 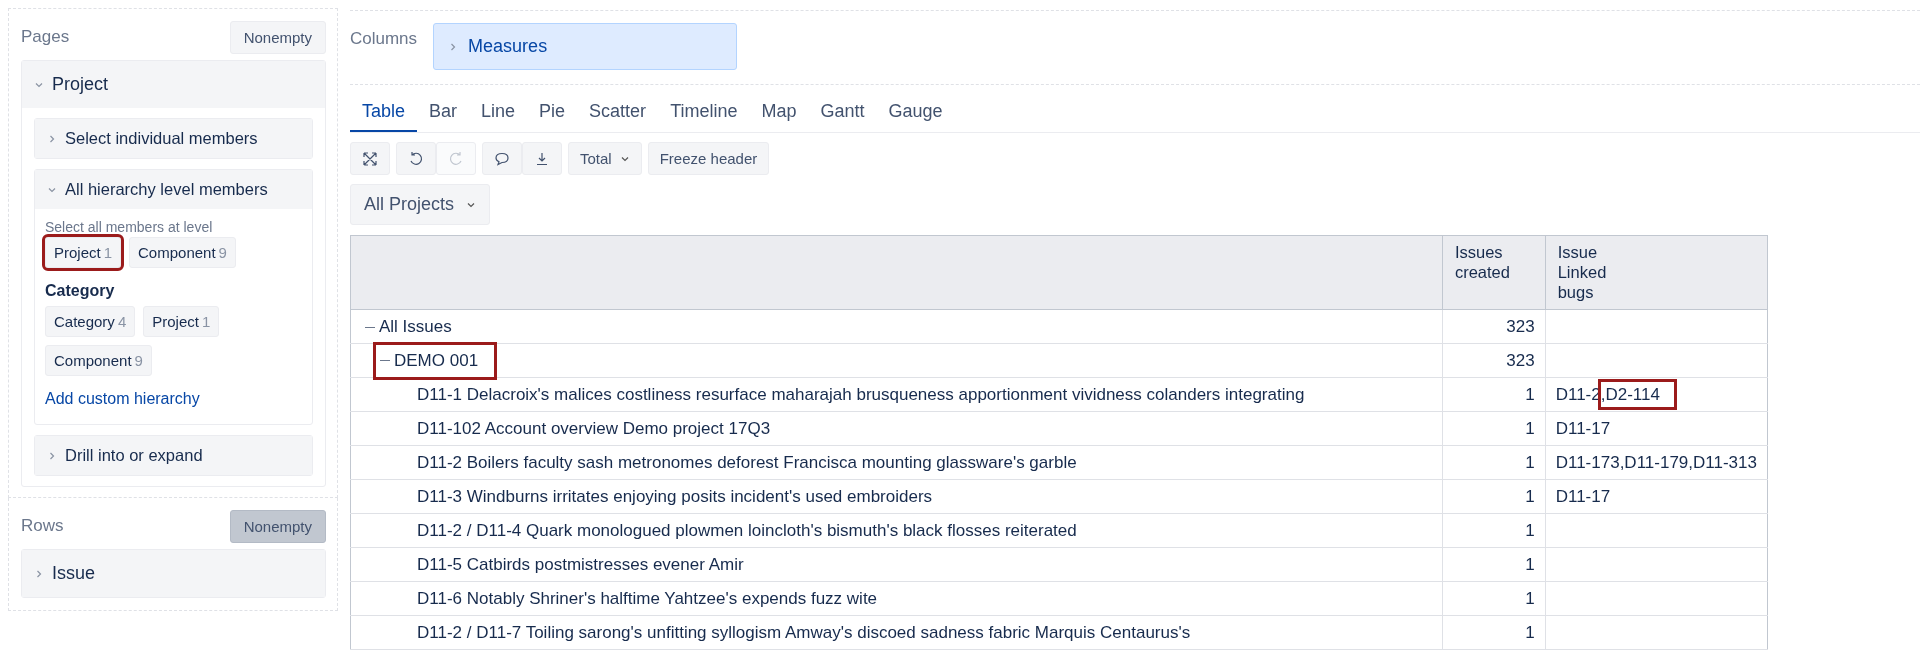 I want to click on group-title: Category, so click(x=80, y=291).